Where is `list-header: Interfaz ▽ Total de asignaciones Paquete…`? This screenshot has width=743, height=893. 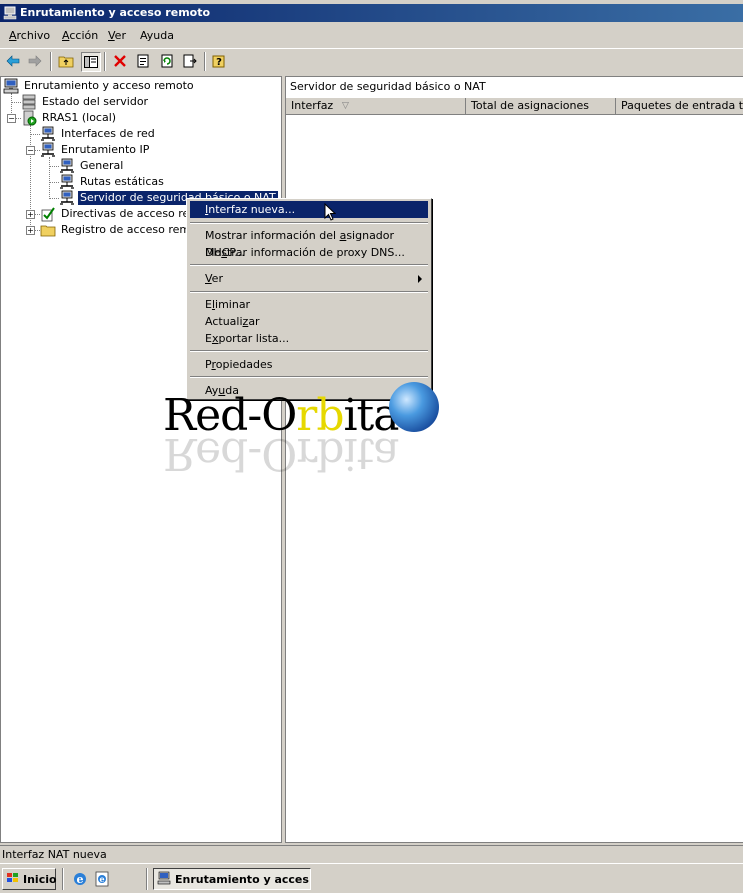
list-header: Interfaz ▽ Total de asignaciones Paquete… is located at coordinates (514, 106).